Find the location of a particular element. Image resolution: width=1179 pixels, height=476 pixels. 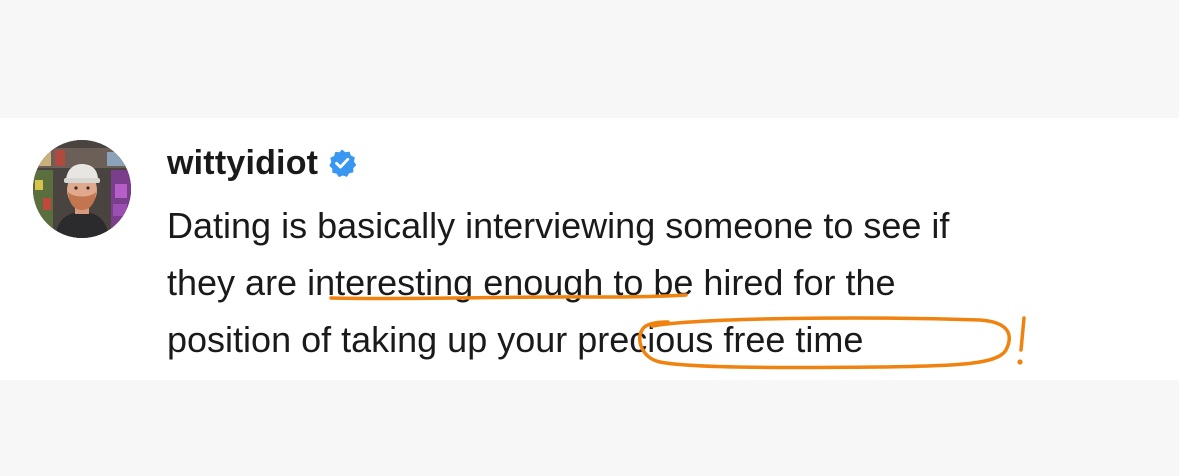

username-row: wittyidiot is located at coordinates (262, 163).